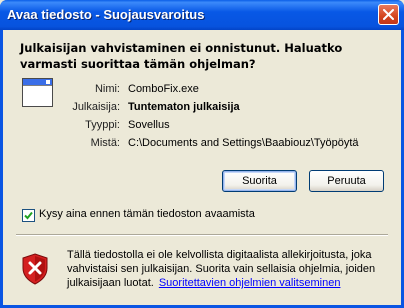 The height and width of the screenshot is (308, 404). I want to click on type-value: Sovellus, so click(149, 125).